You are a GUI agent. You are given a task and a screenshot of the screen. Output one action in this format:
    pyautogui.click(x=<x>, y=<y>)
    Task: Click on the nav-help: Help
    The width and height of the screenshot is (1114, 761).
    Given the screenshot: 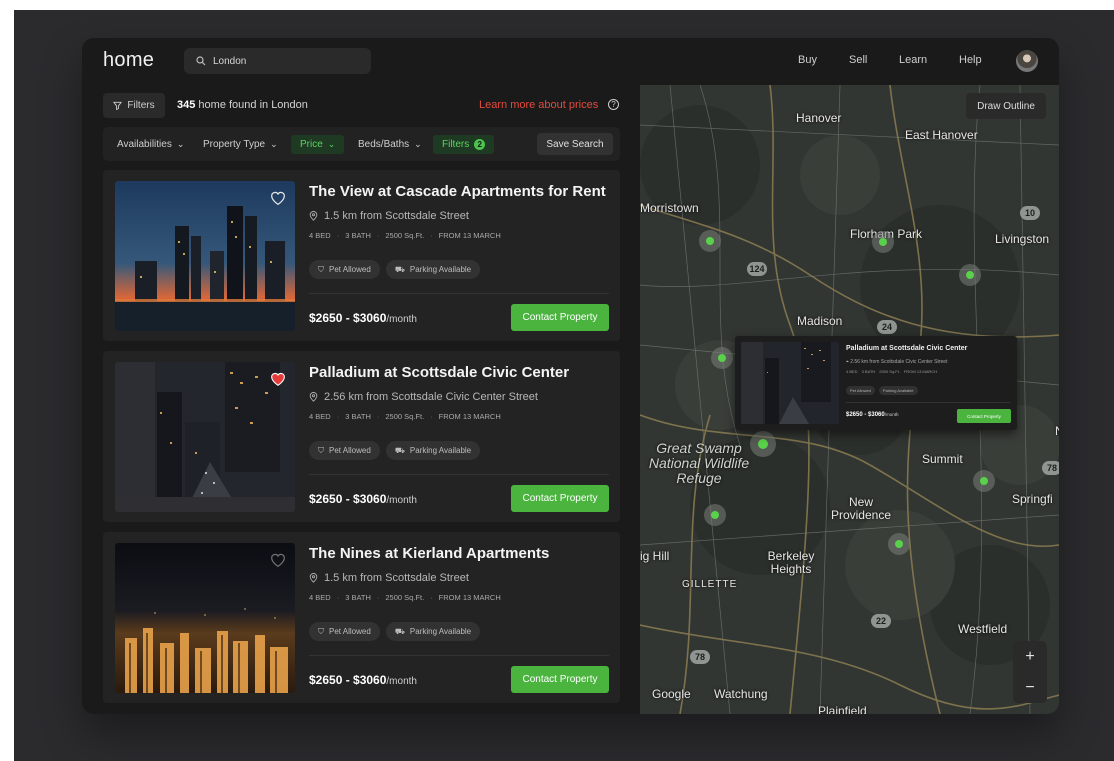 What is the action you would take?
    pyautogui.click(x=970, y=60)
    